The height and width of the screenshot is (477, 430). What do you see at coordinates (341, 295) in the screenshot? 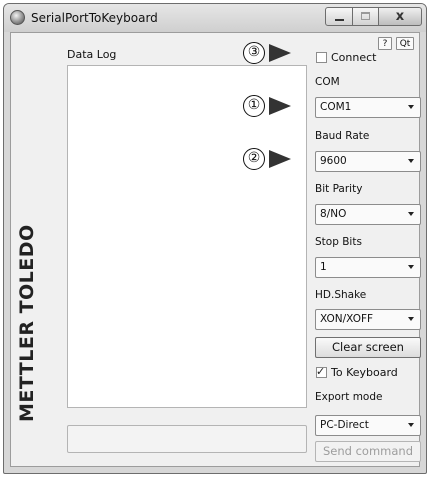
I see `handshake-label: HD.Shake` at bounding box center [341, 295].